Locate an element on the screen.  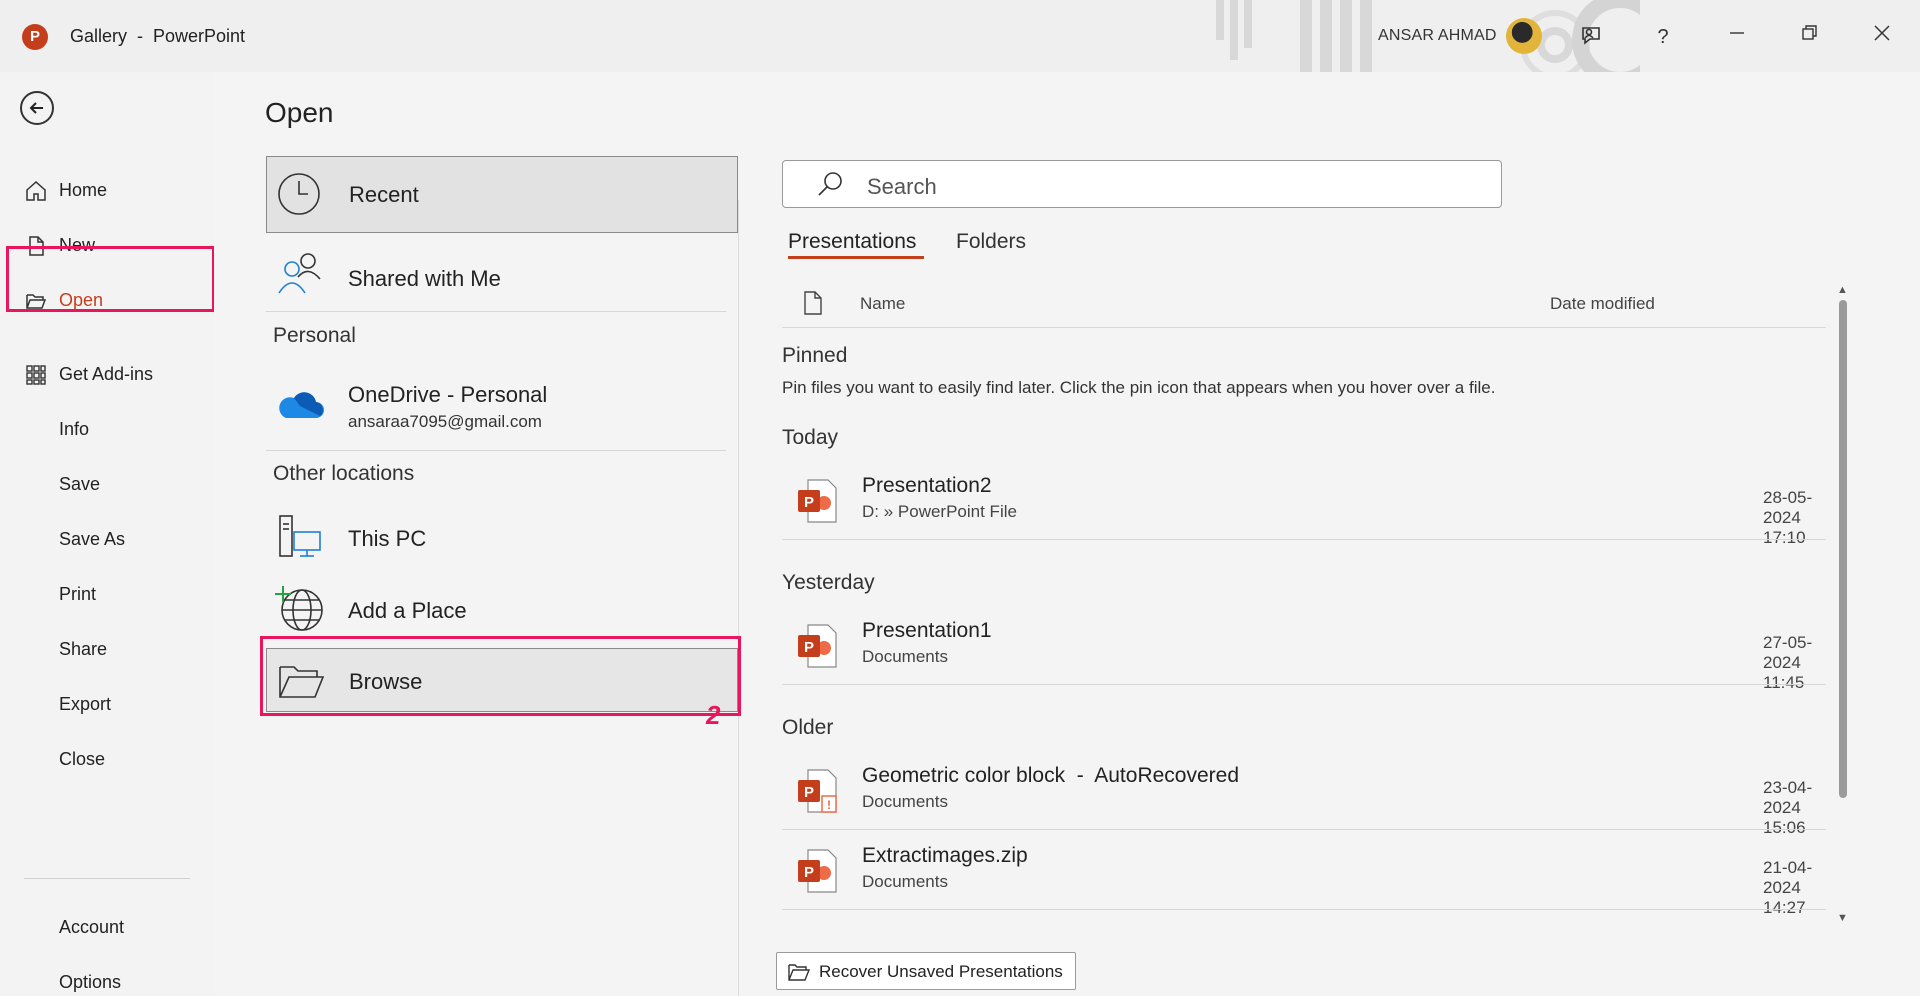
group-label-today: Today is located at coordinates (810, 437).